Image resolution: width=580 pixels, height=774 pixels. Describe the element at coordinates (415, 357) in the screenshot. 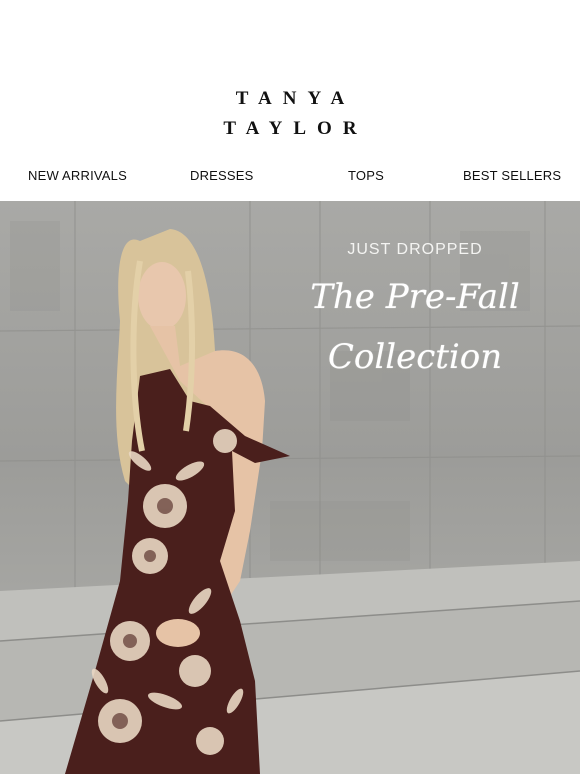

I see `hero-title-line-2: Collection` at that location.